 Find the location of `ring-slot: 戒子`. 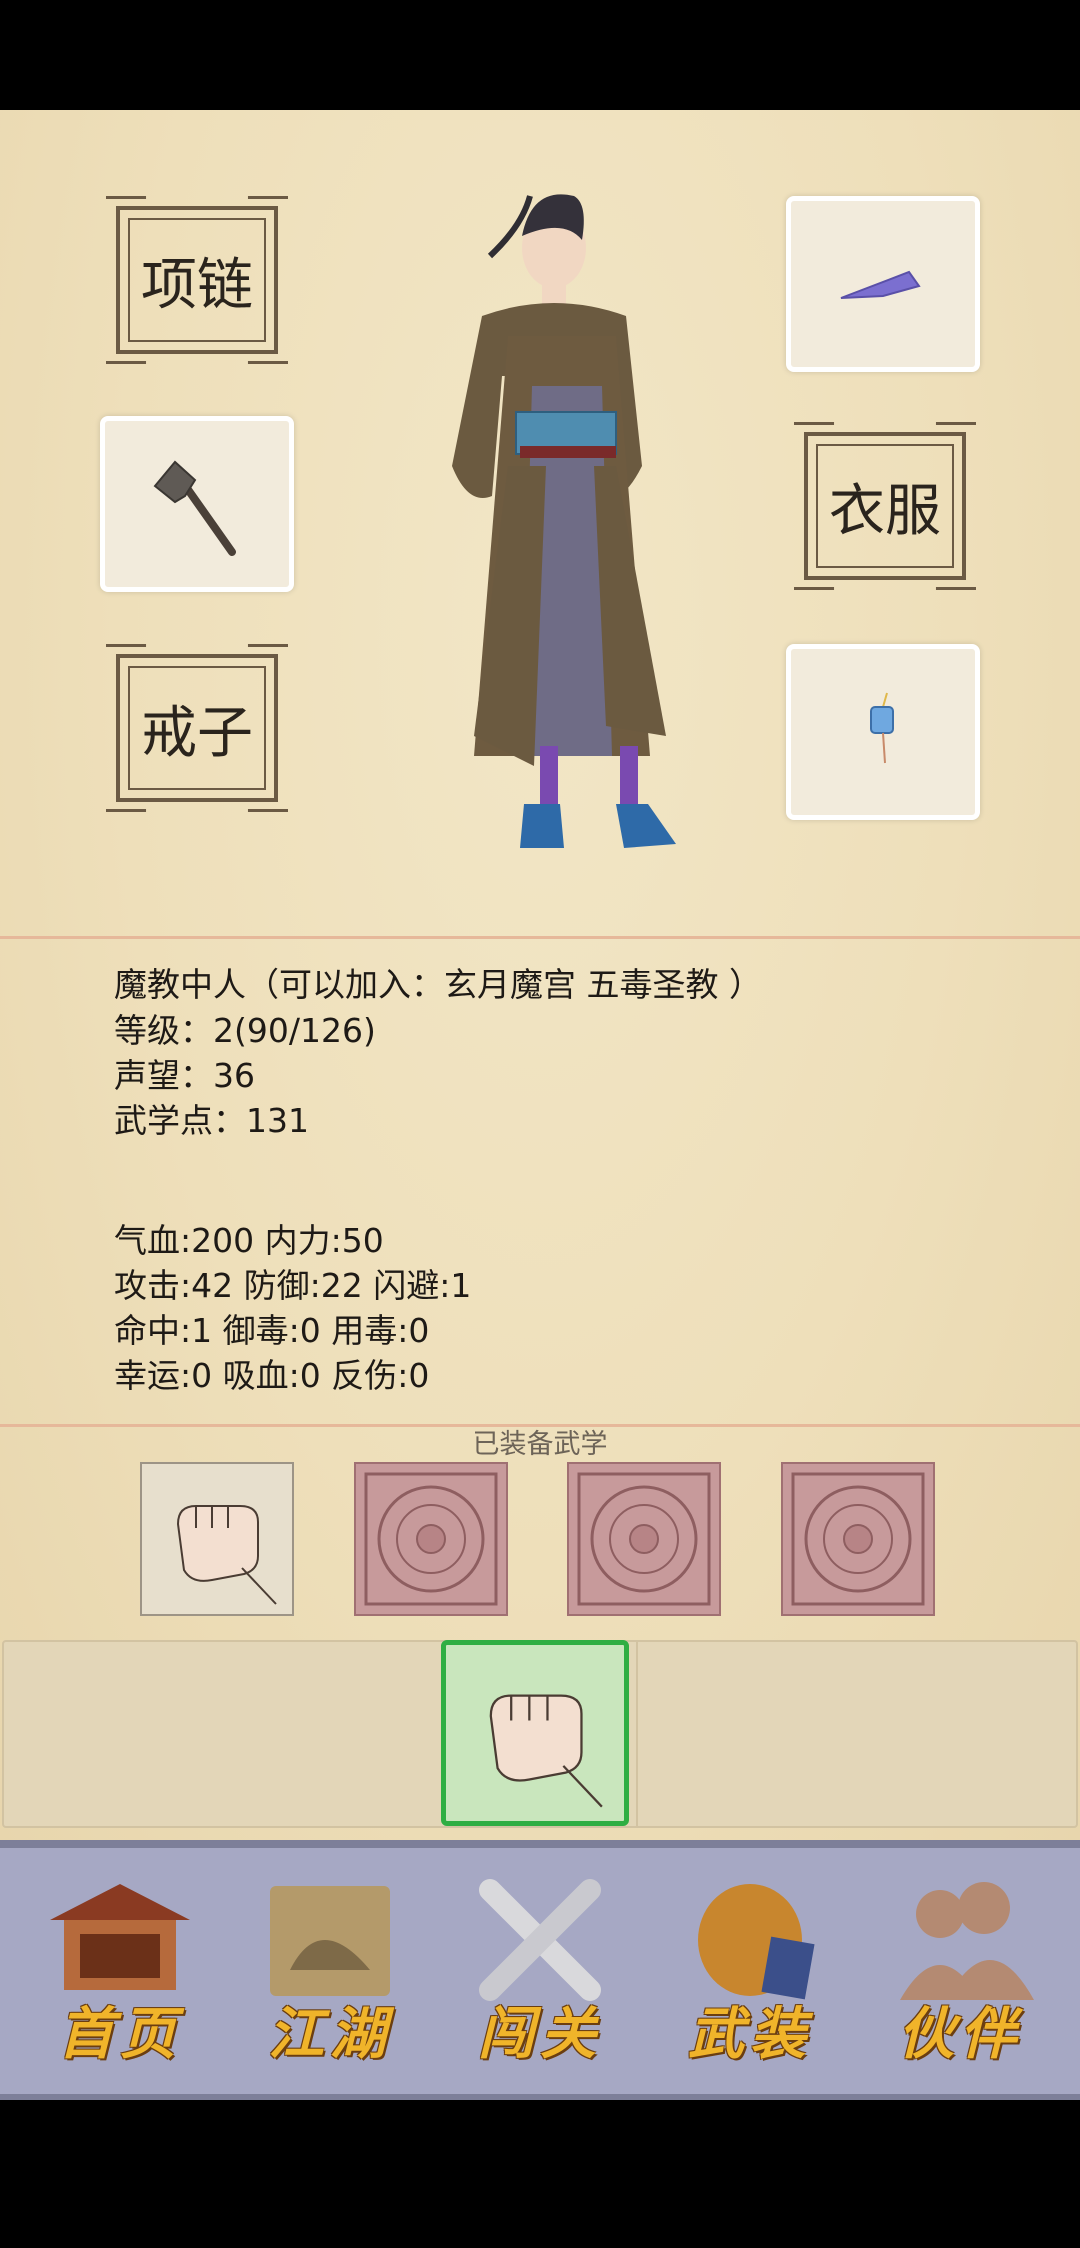

ring-slot: 戒子 is located at coordinates (197, 728).